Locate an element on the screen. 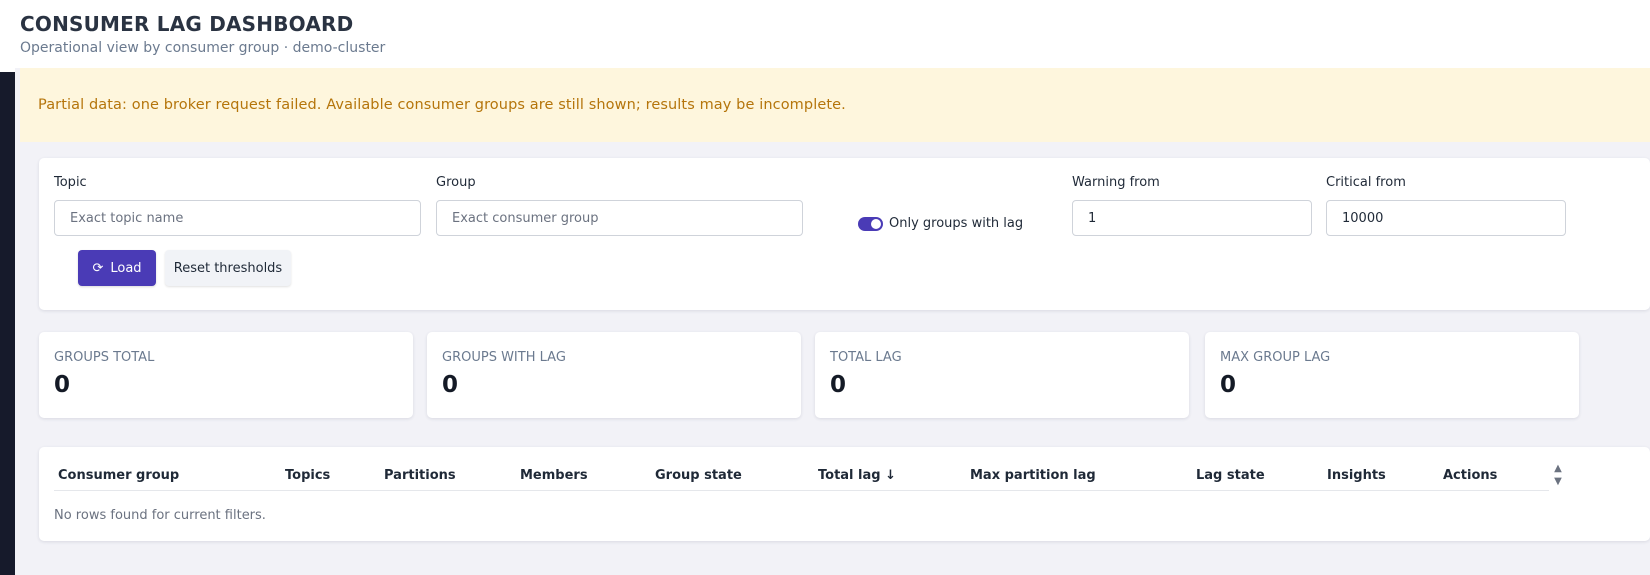  critical-label: Critical from is located at coordinates (1366, 182).